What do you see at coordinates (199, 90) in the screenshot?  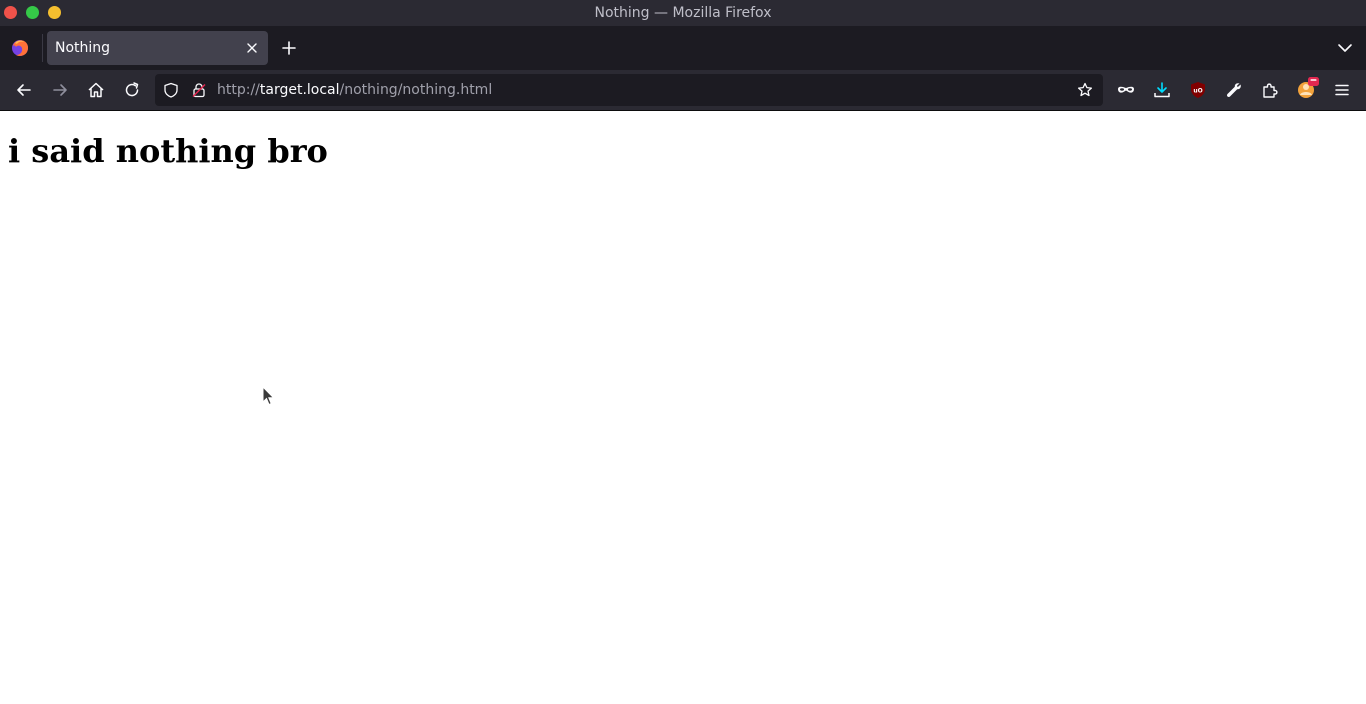 I see `insecure-lock-icon` at bounding box center [199, 90].